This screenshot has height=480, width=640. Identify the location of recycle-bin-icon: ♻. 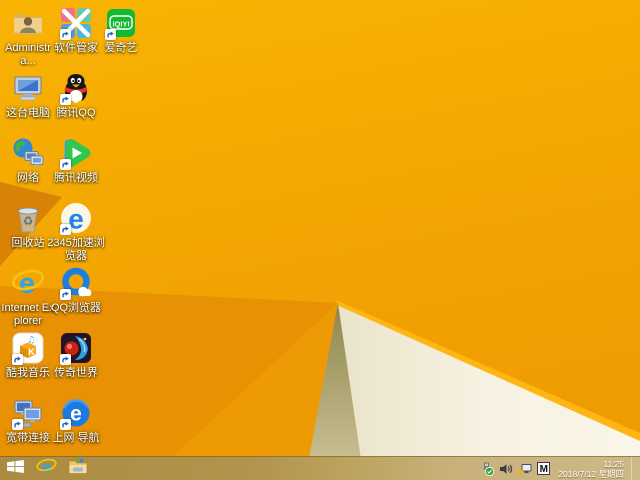
(28, 218).